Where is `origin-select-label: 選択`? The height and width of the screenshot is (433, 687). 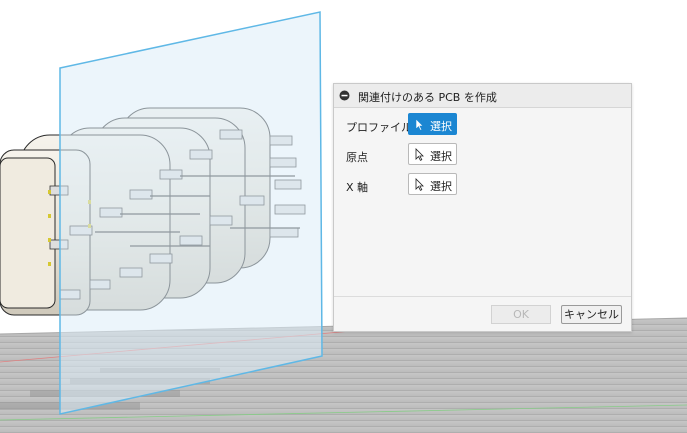
origin-select-label: 選択 is located at coordinates (441, 156).